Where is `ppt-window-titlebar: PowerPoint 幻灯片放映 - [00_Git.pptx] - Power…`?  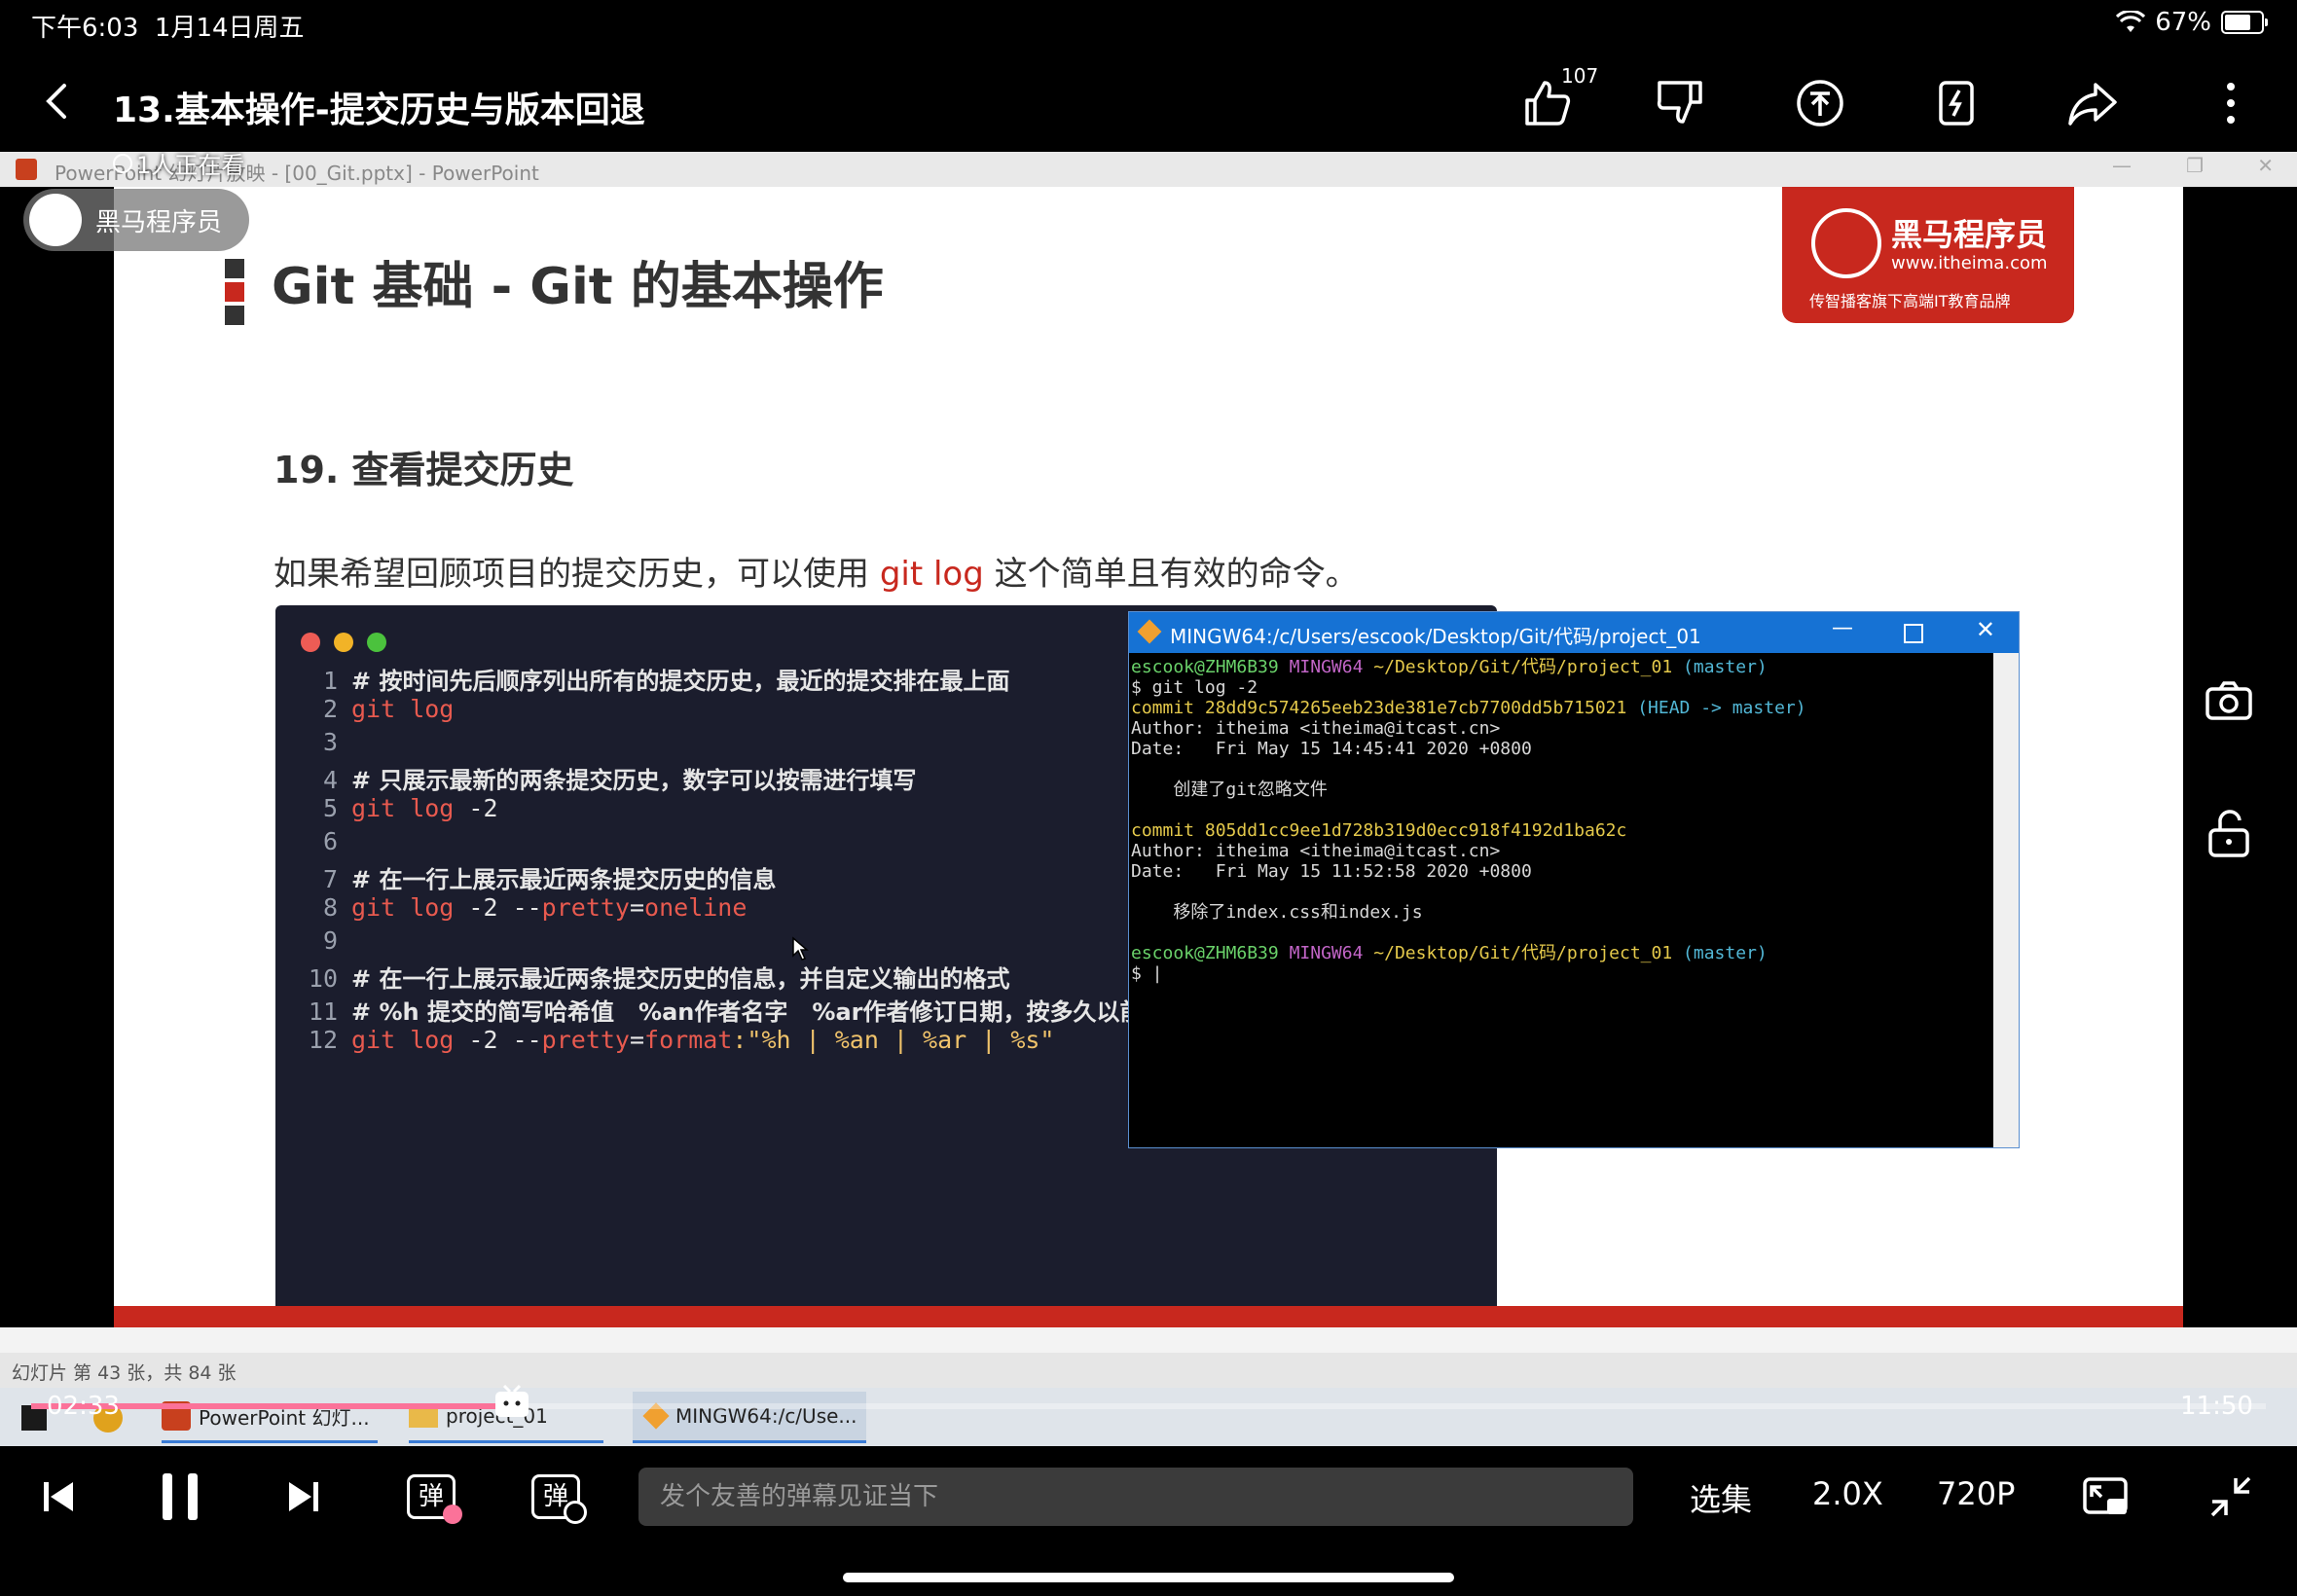
ppt-window-titlebar: PowerPoint 幻灯片放映 - [00_Git.pptx] - Power… is located at coordinates (1148, 169).